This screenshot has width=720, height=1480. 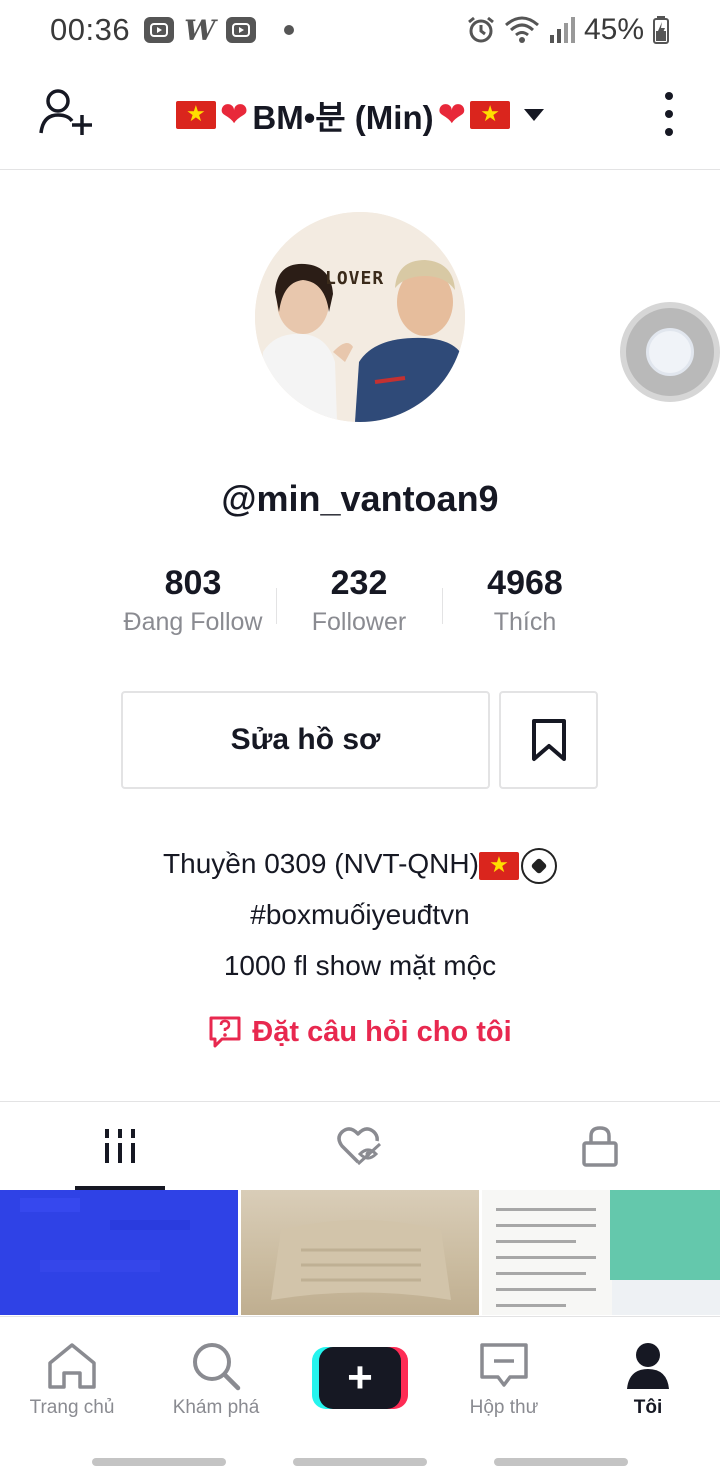 I want to click on edit-profile-button: Sửa hồ sơ, so click(x=305, y=740).